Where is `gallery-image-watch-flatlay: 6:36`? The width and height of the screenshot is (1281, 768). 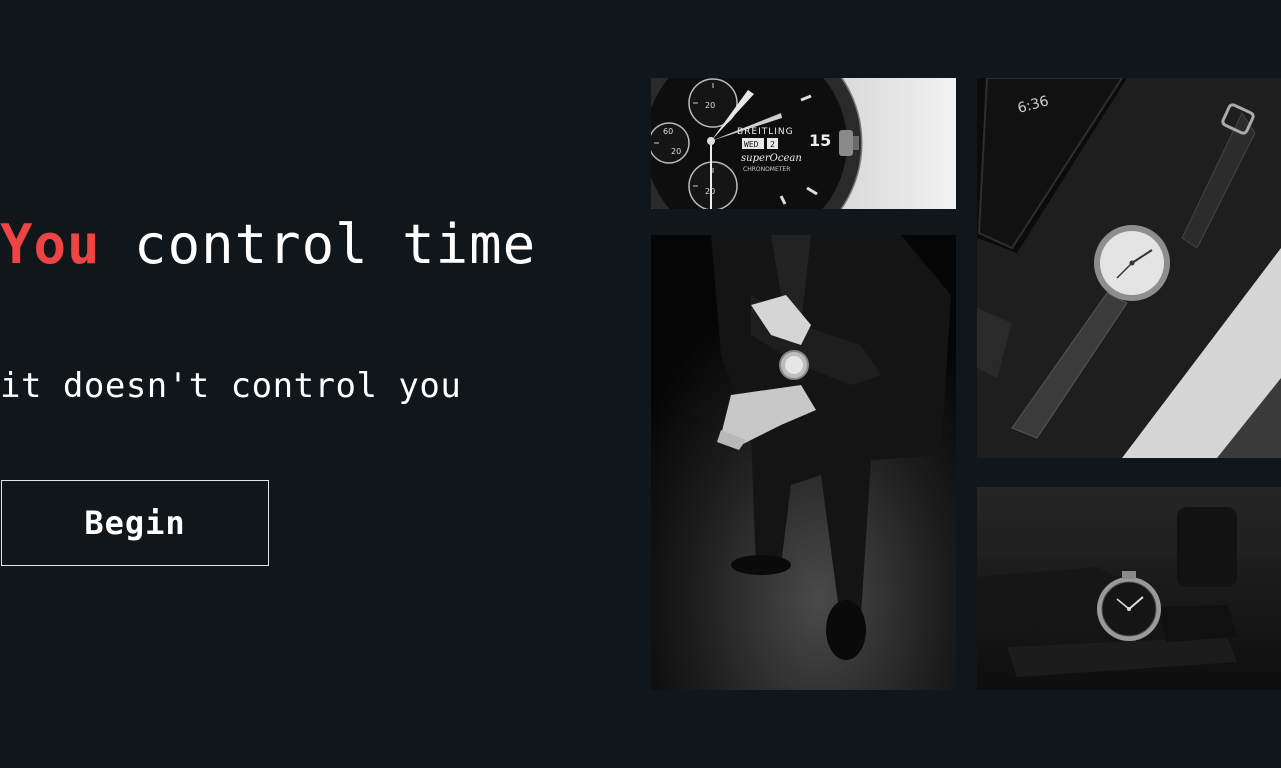
gallery-image-watch-flatlay: 6:36 is located at coordinates (1129, 268).